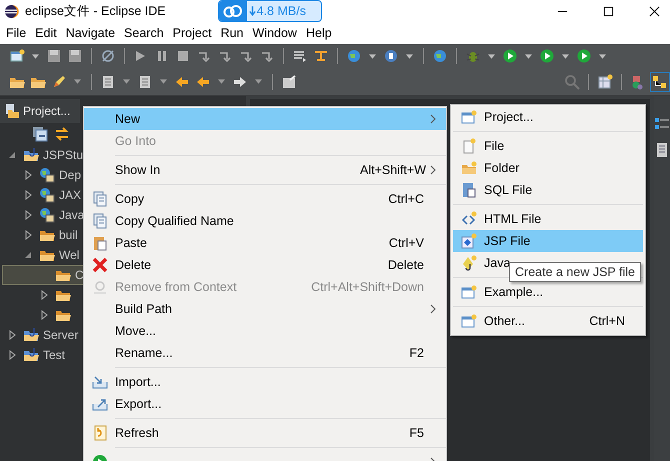 The width and height of the screenshot is (670, 461). Describe the element at coordinates (575, 272) in the screenshot. I see `tooltip: Create a new JSP file` at that location.